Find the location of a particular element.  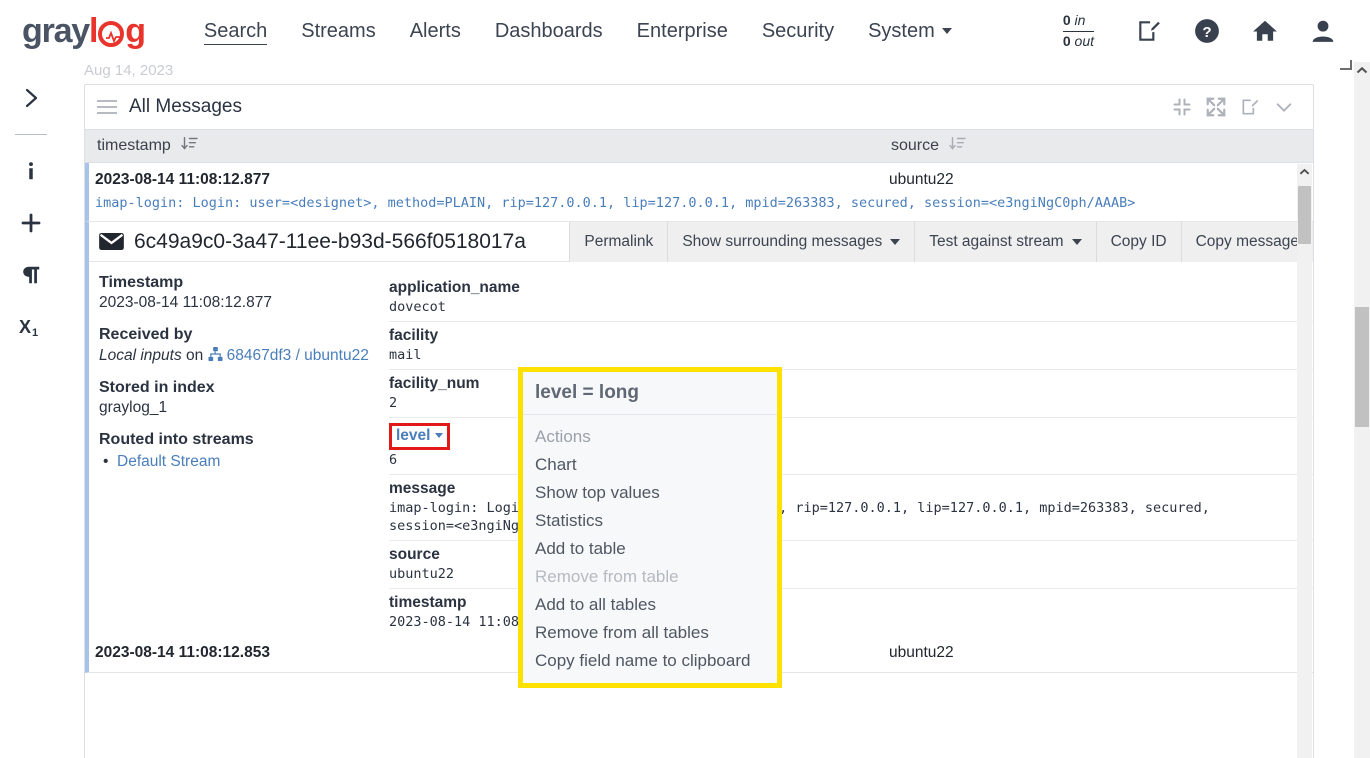

subscript-icon: X 1 is located at coordinates (31, 327).